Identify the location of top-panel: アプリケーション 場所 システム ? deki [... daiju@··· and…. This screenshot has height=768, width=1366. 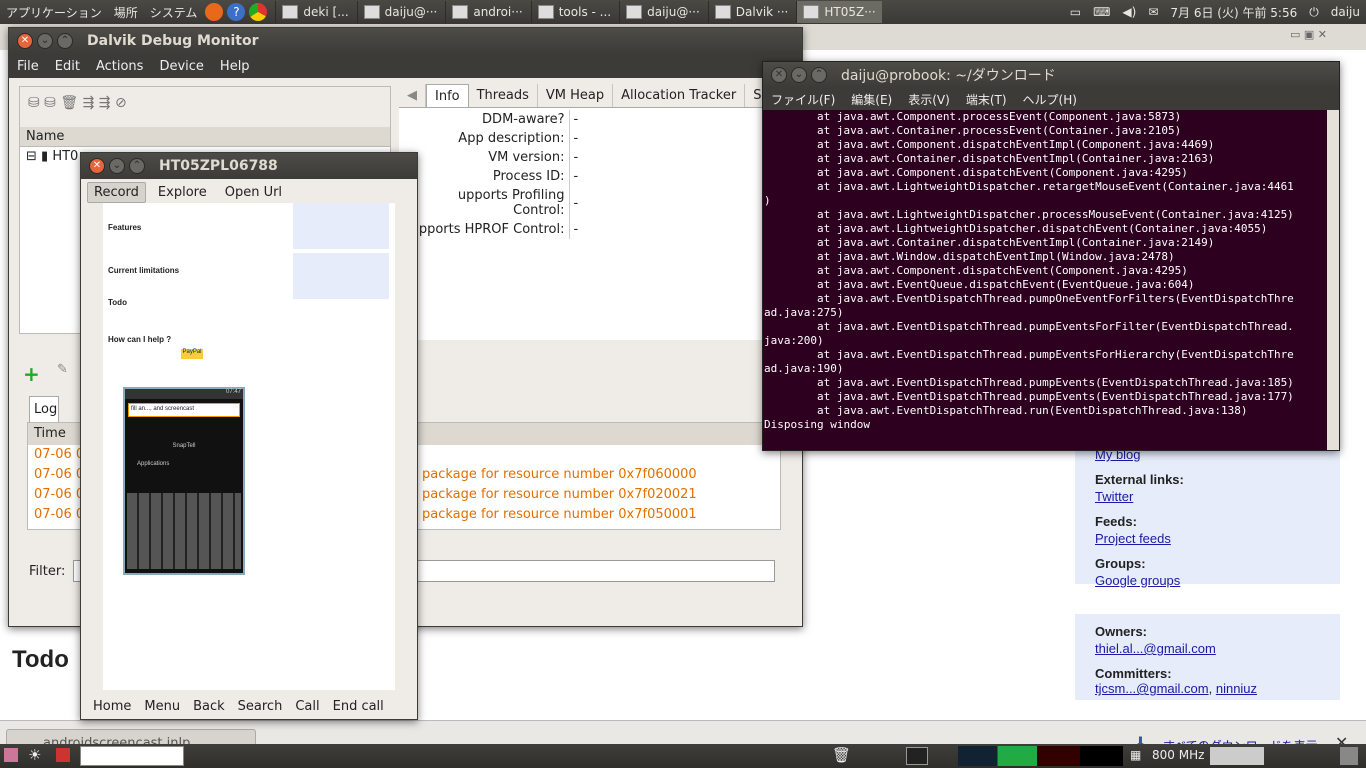
(683, 12).